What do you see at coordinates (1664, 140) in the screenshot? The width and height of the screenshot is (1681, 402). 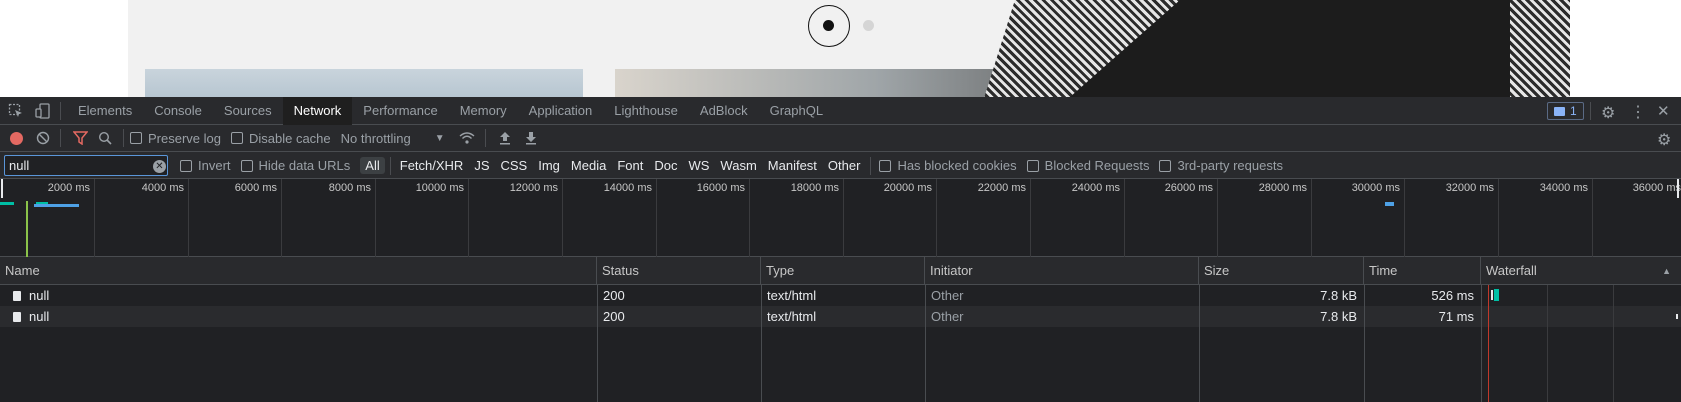 I see `settings-icon: ⚙` at bounding box center [1664, 140].